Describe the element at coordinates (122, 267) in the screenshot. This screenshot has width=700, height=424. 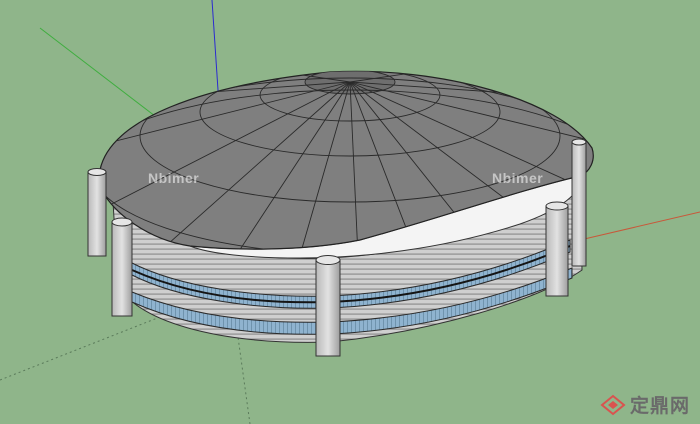
I see `column-left-front` at that location.